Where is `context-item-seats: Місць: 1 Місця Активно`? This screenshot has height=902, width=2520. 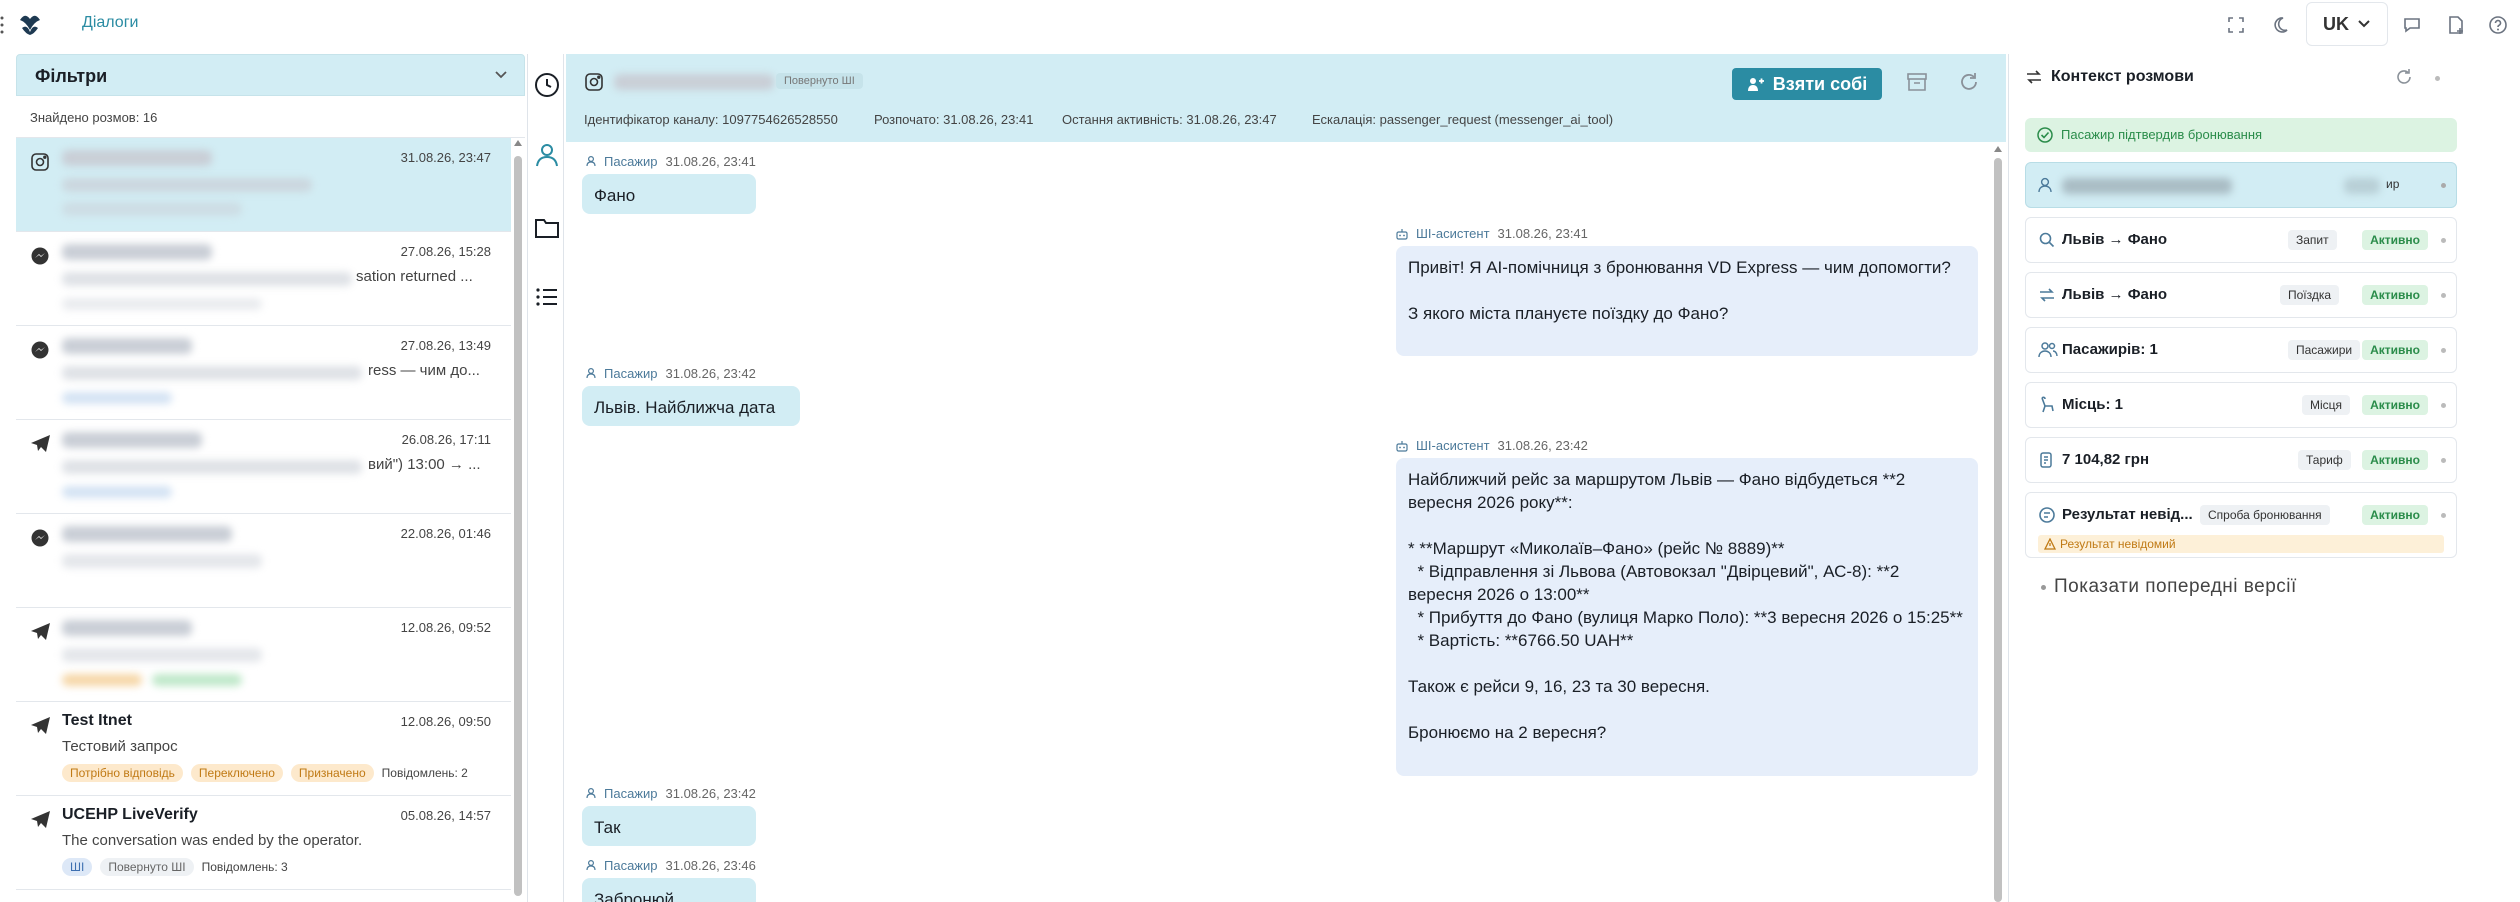 context-item-seats: Місць: 1 Місця Активно is located at coordinates (2241, 405).